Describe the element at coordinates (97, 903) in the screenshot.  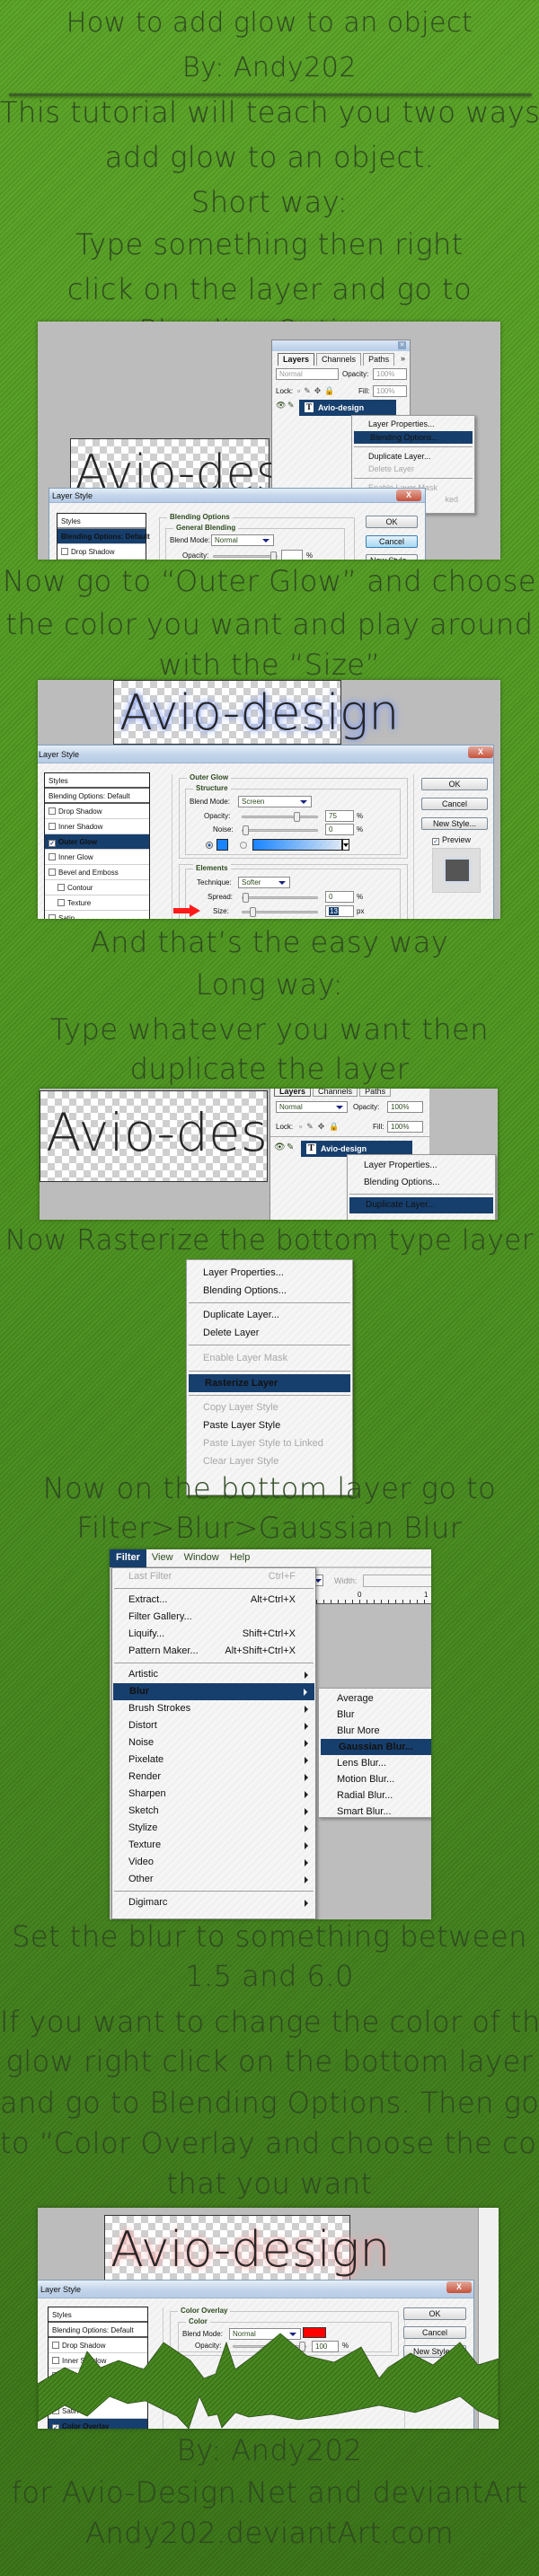
I see `style-item-texture: Texture` at that location.